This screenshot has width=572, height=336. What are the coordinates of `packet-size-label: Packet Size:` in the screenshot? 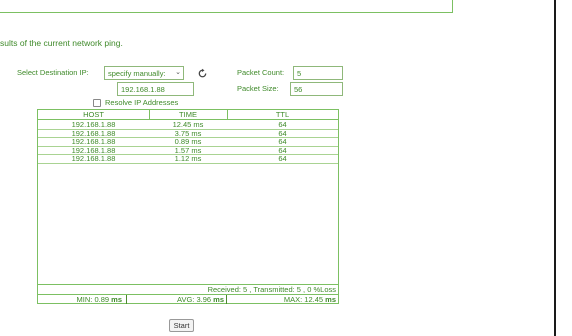 It's located at (258, 88).